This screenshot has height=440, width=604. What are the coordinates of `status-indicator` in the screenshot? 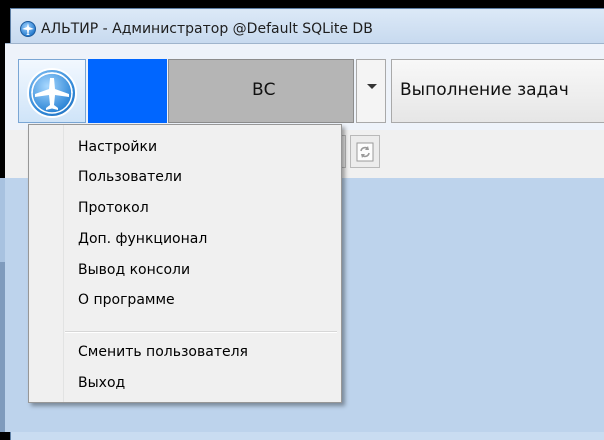 It's located at (127, 91).